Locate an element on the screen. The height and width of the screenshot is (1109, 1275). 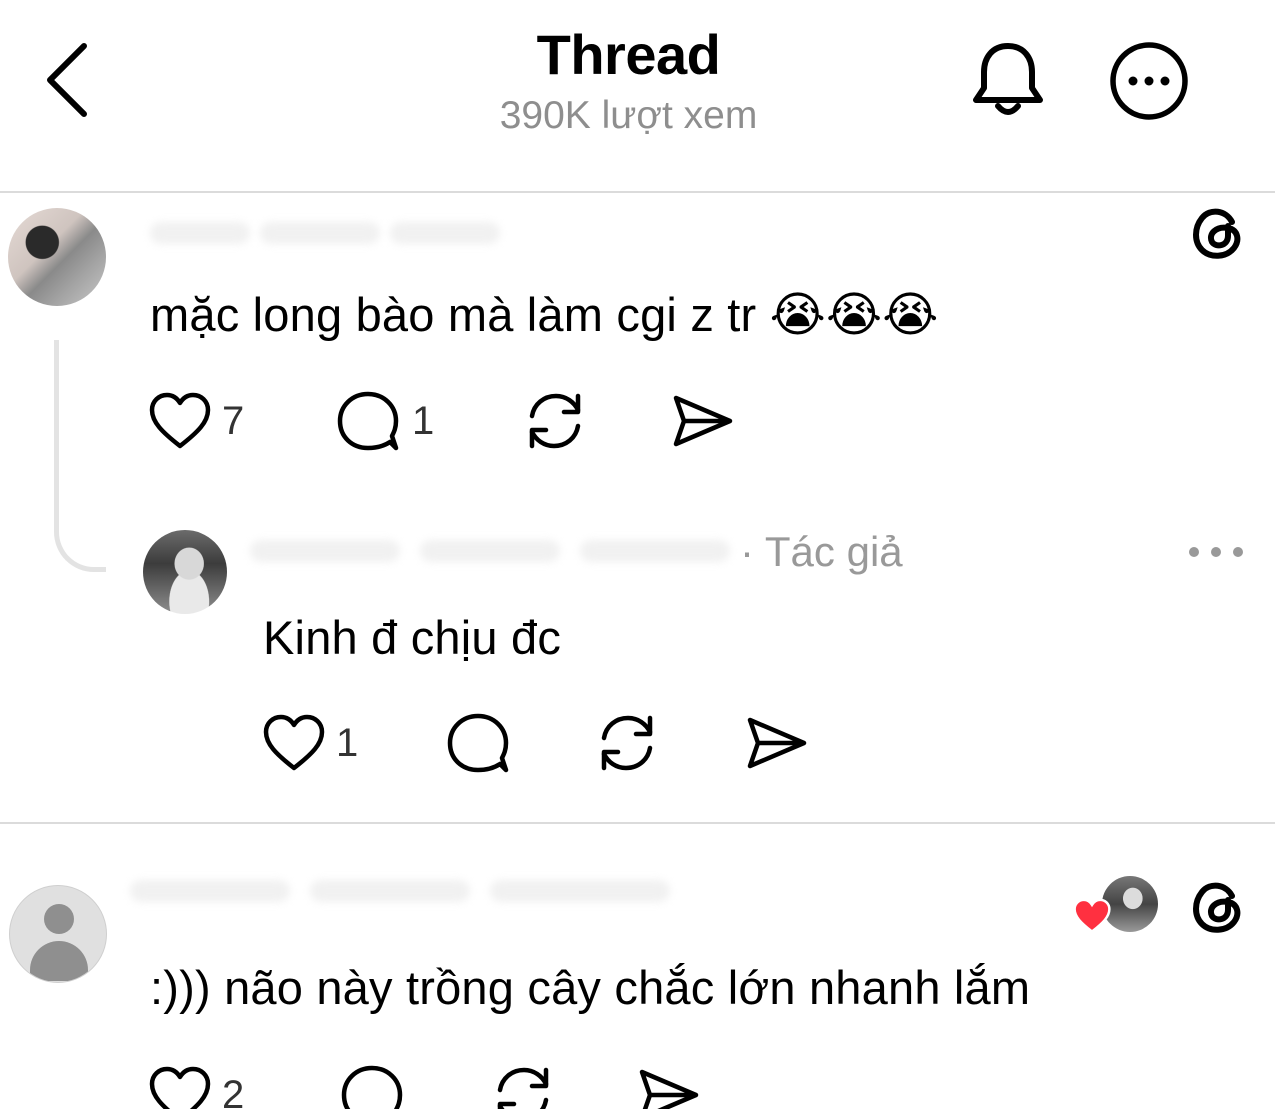
like-button: 2 is located at coordinates (196, 1087).